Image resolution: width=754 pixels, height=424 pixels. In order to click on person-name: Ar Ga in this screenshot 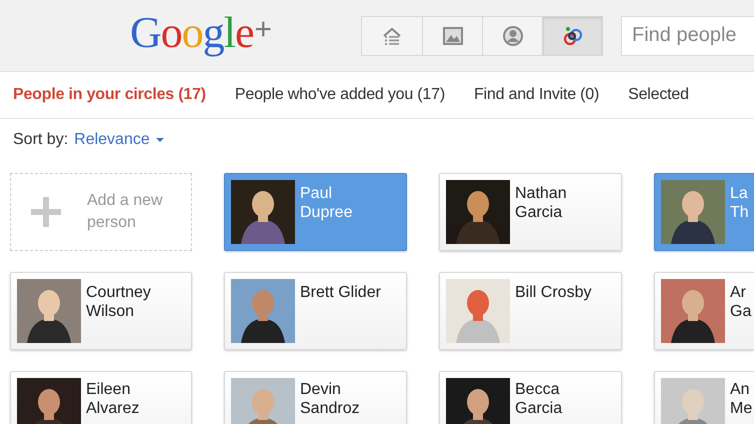, I will do `click(741, 302)`.